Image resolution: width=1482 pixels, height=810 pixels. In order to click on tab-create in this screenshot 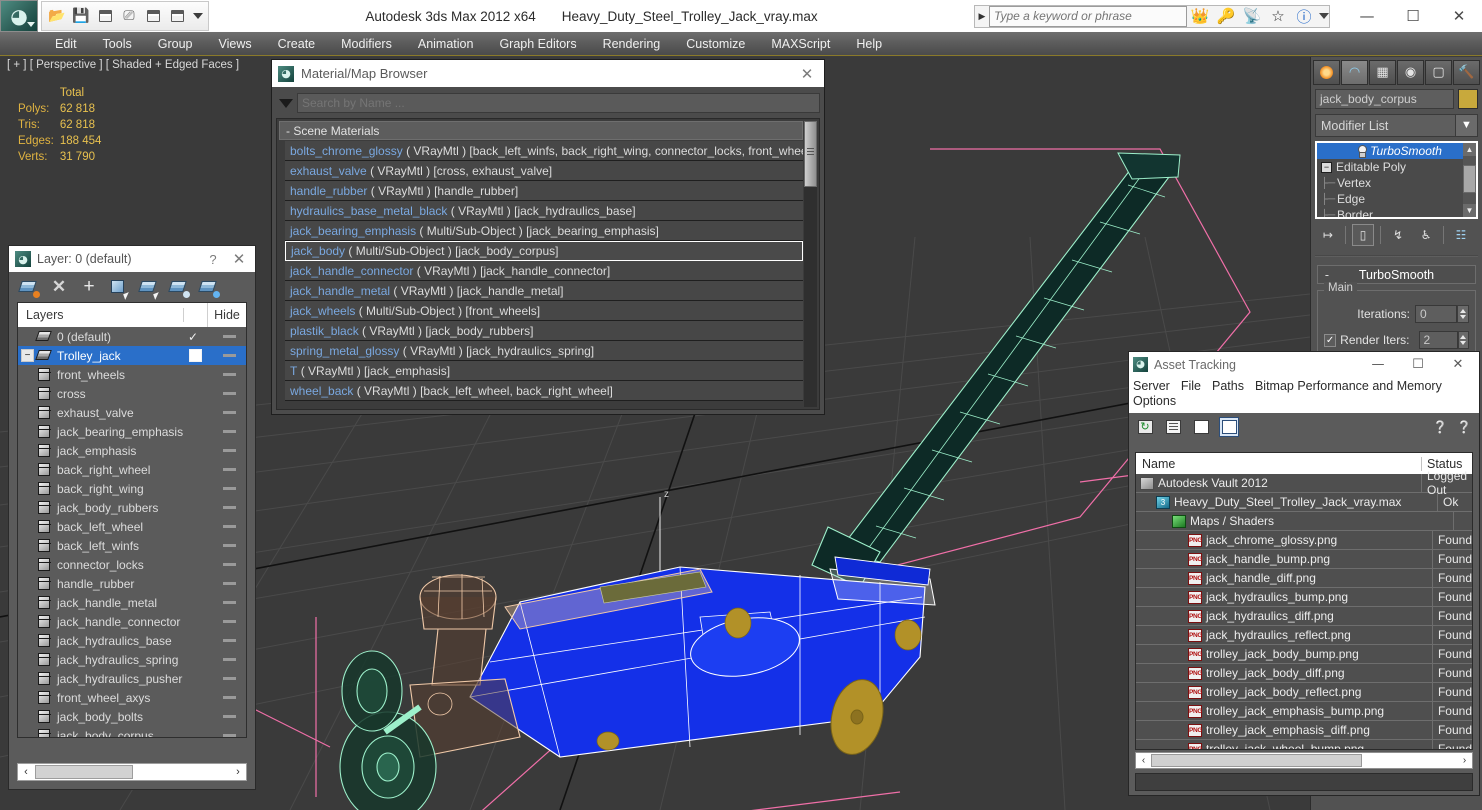, I will do `click(1326, 72)`.